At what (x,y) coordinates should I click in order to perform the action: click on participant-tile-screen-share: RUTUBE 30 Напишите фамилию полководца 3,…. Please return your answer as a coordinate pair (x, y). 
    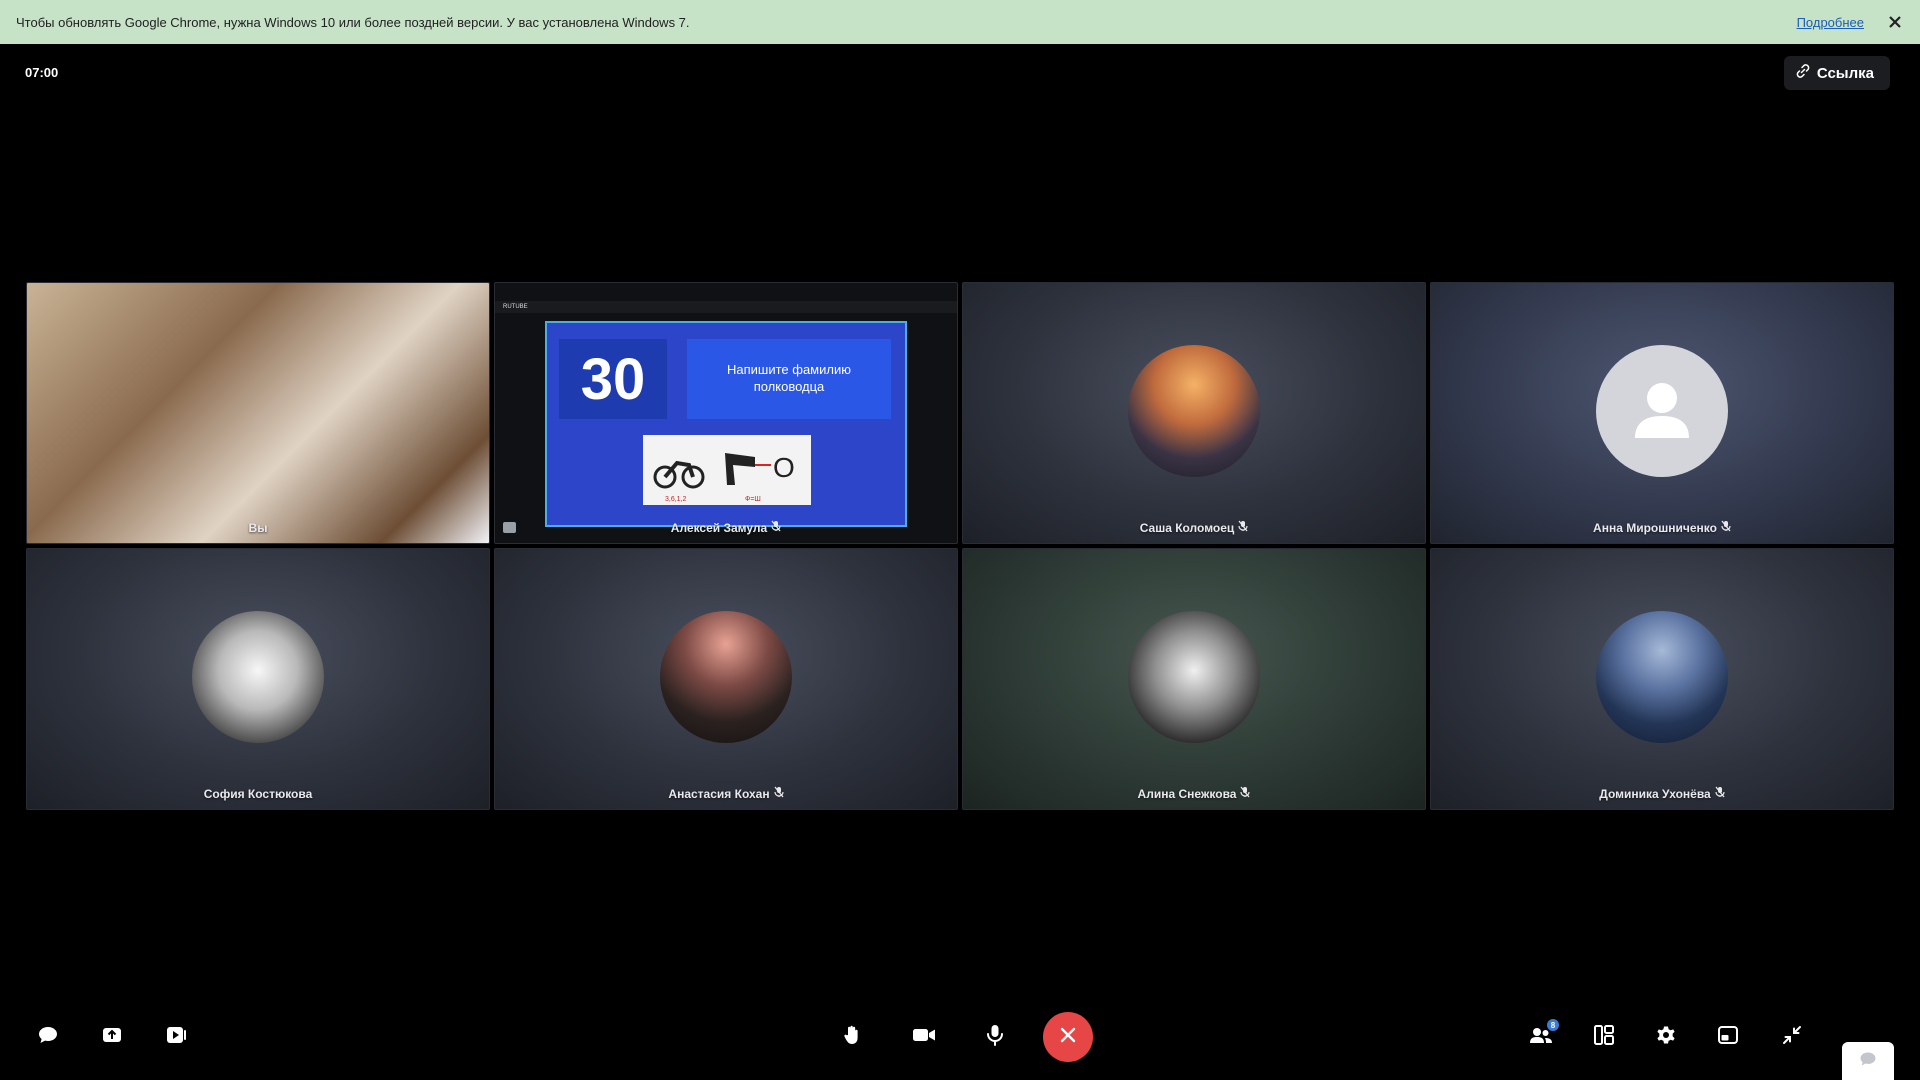
    Looking at the image, I should click on (726, 413).